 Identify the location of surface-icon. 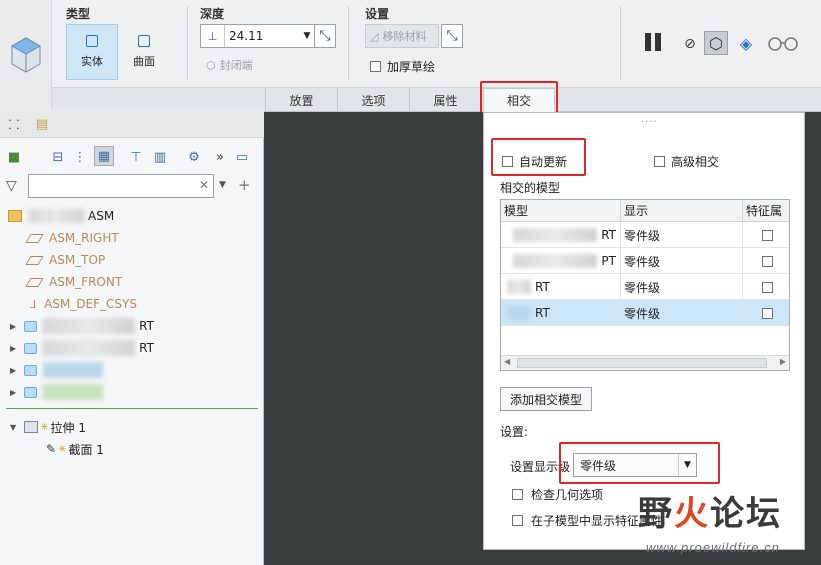
(144, 41).